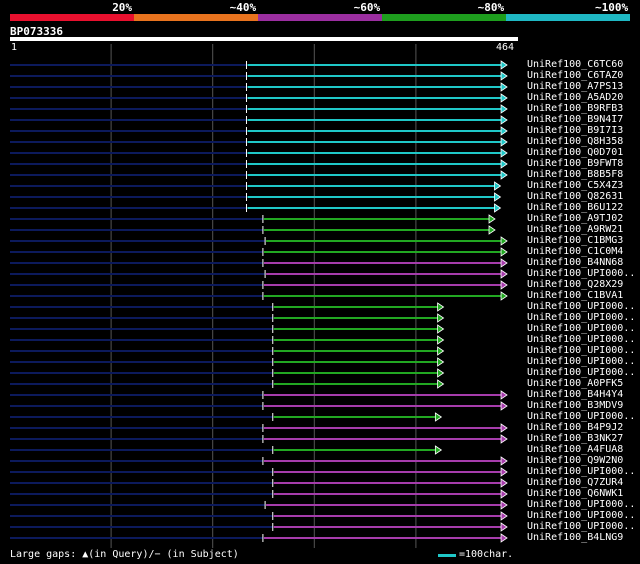 Image resolution: width=640 pixels, height=564 pixels. What do you see at coordinates (575, 438) in the screenshot?
I see `hit-label: UniRef100_B3NK27` at bounding box center [575, 438].